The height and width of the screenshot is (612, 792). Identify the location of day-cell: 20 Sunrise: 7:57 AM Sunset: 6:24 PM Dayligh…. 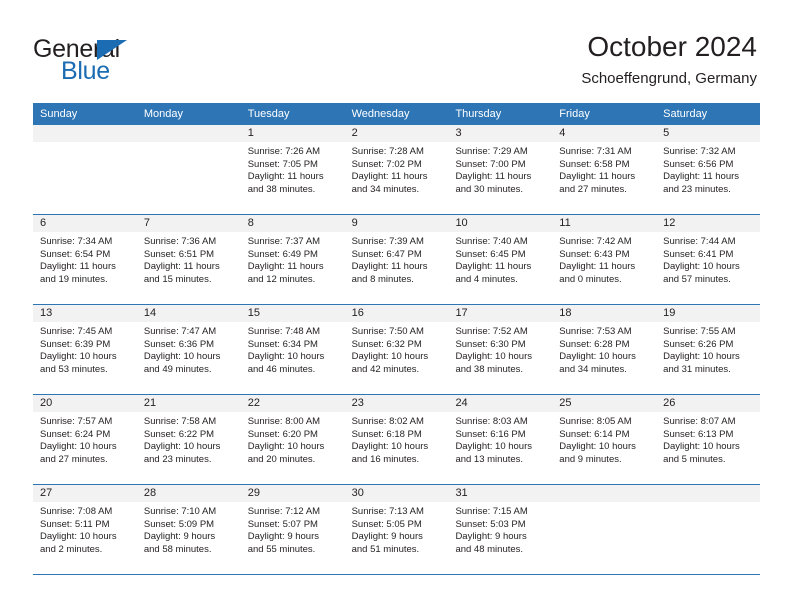
(85, 439).